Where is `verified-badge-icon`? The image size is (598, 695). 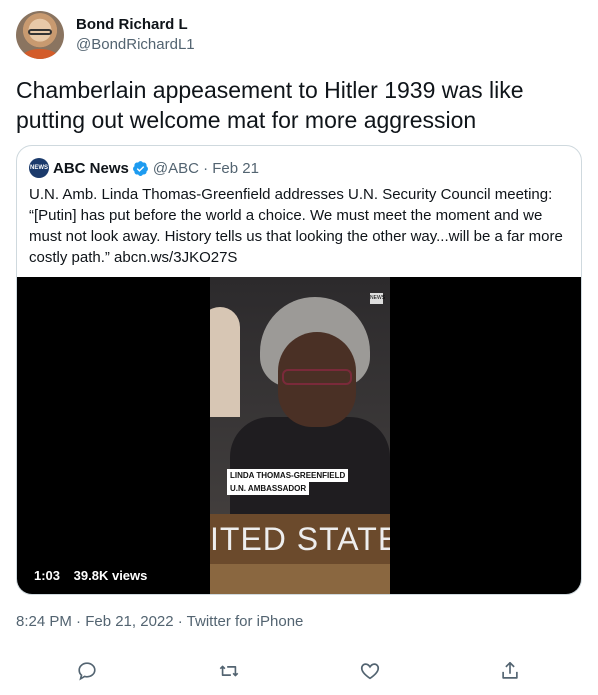
verified-badge-icon is located at coordinates (140, 168).